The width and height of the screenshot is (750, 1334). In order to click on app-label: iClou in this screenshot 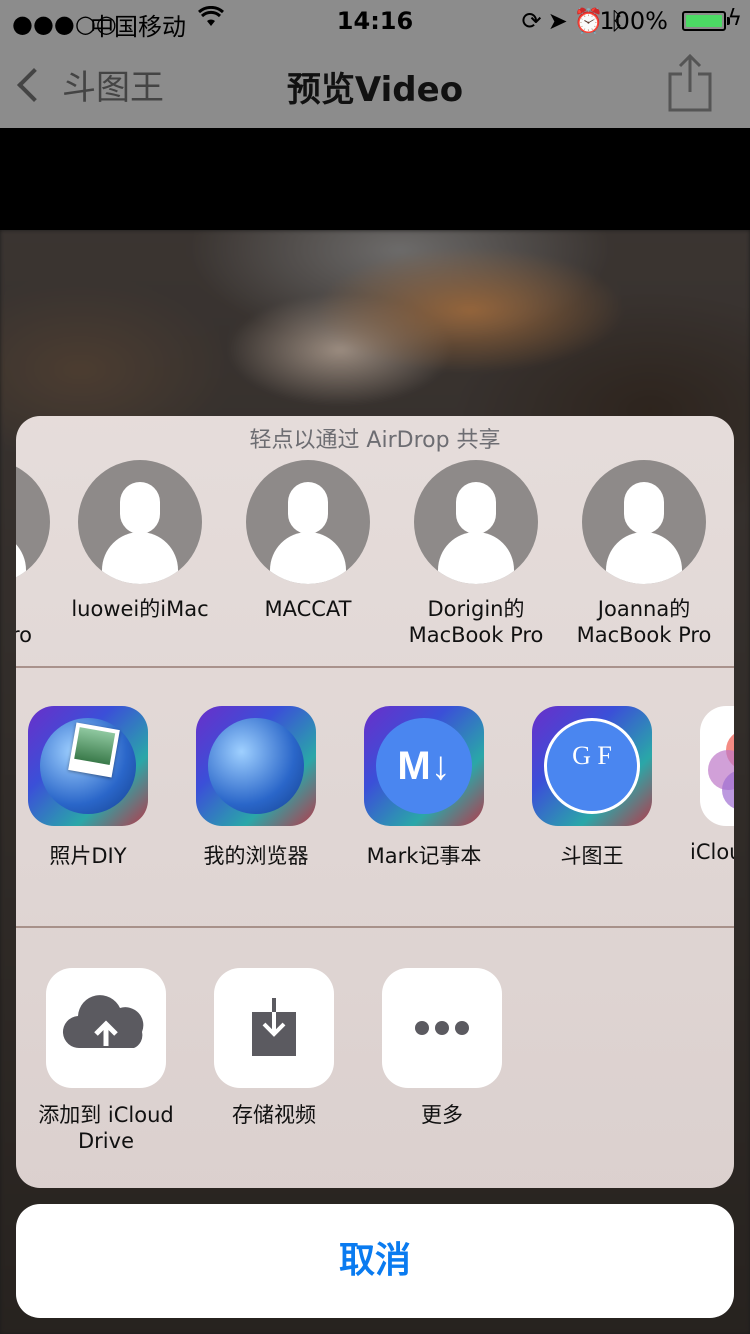, I will do `click(712, 852)`.